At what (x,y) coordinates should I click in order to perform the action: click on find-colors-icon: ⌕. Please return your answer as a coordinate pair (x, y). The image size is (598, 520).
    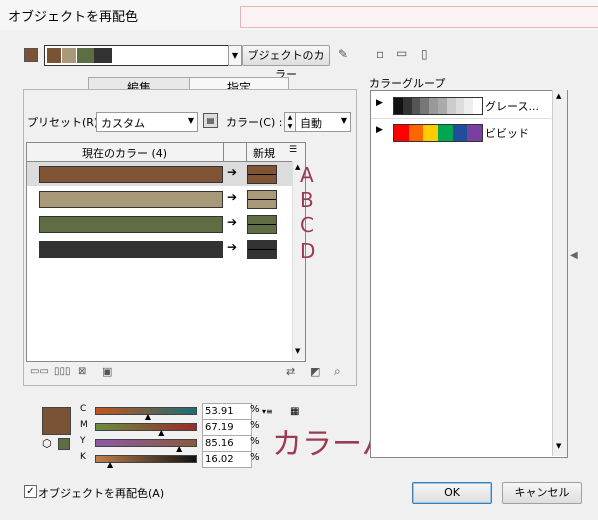
    Looking at the image, I should click on (337, 371).